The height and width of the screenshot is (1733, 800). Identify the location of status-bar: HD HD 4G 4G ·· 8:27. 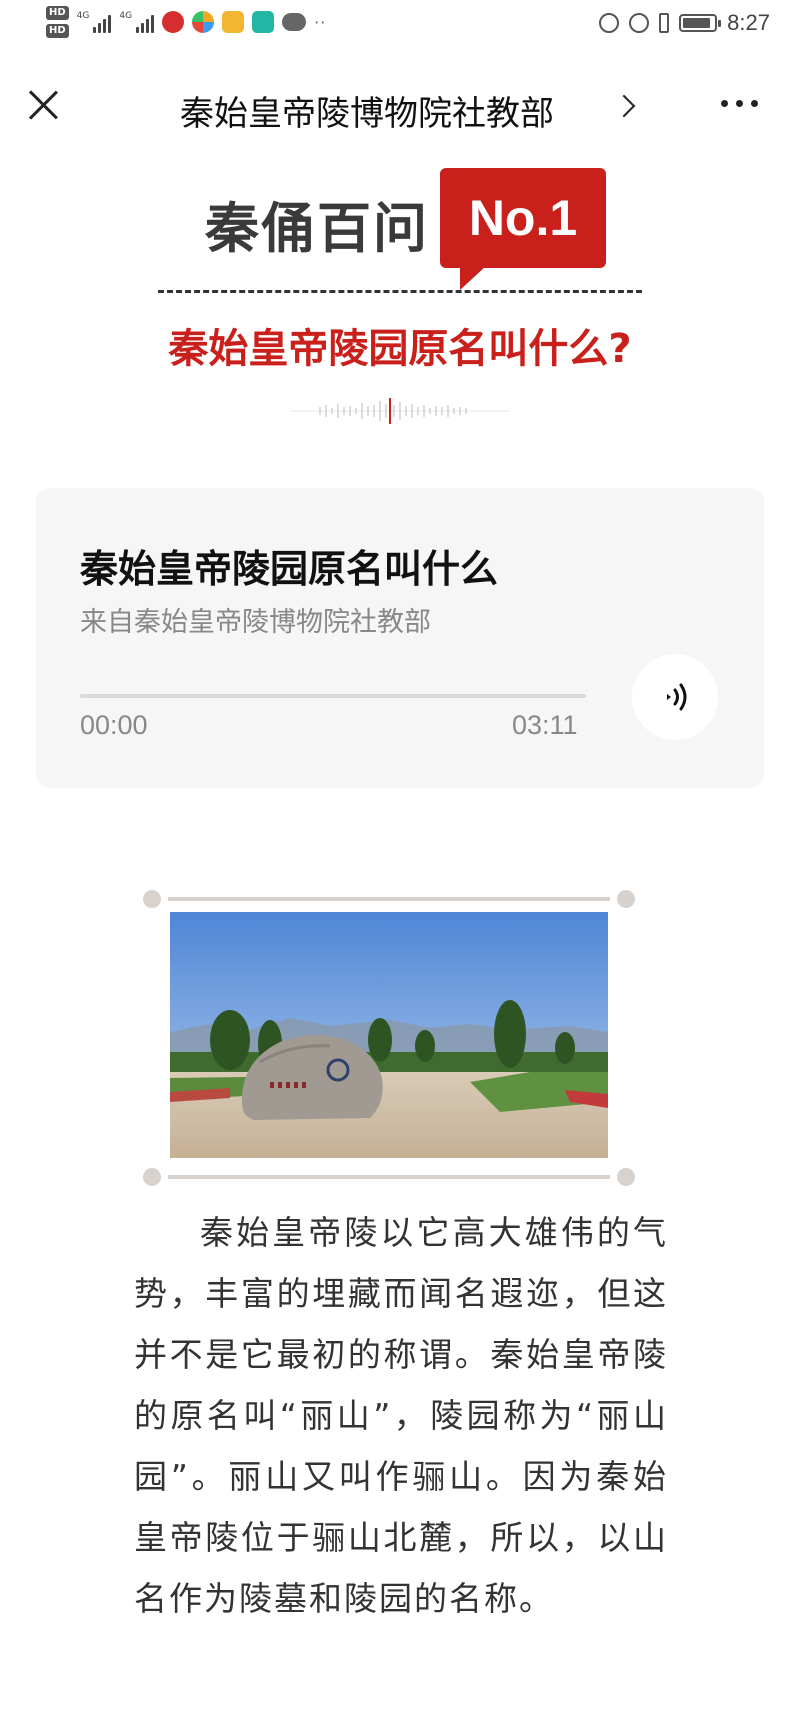
(400, 28).